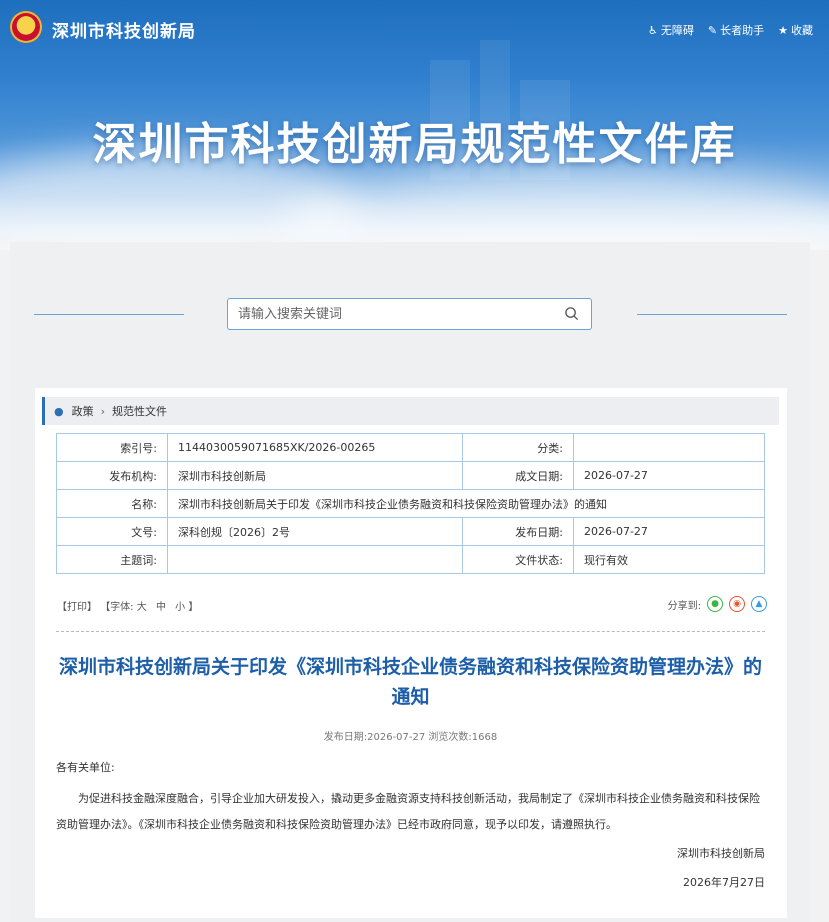 The height and width of the screenshot is (922, 829). I want to click on publisher-value: 深圳市科技创新局, so click(315, 475).